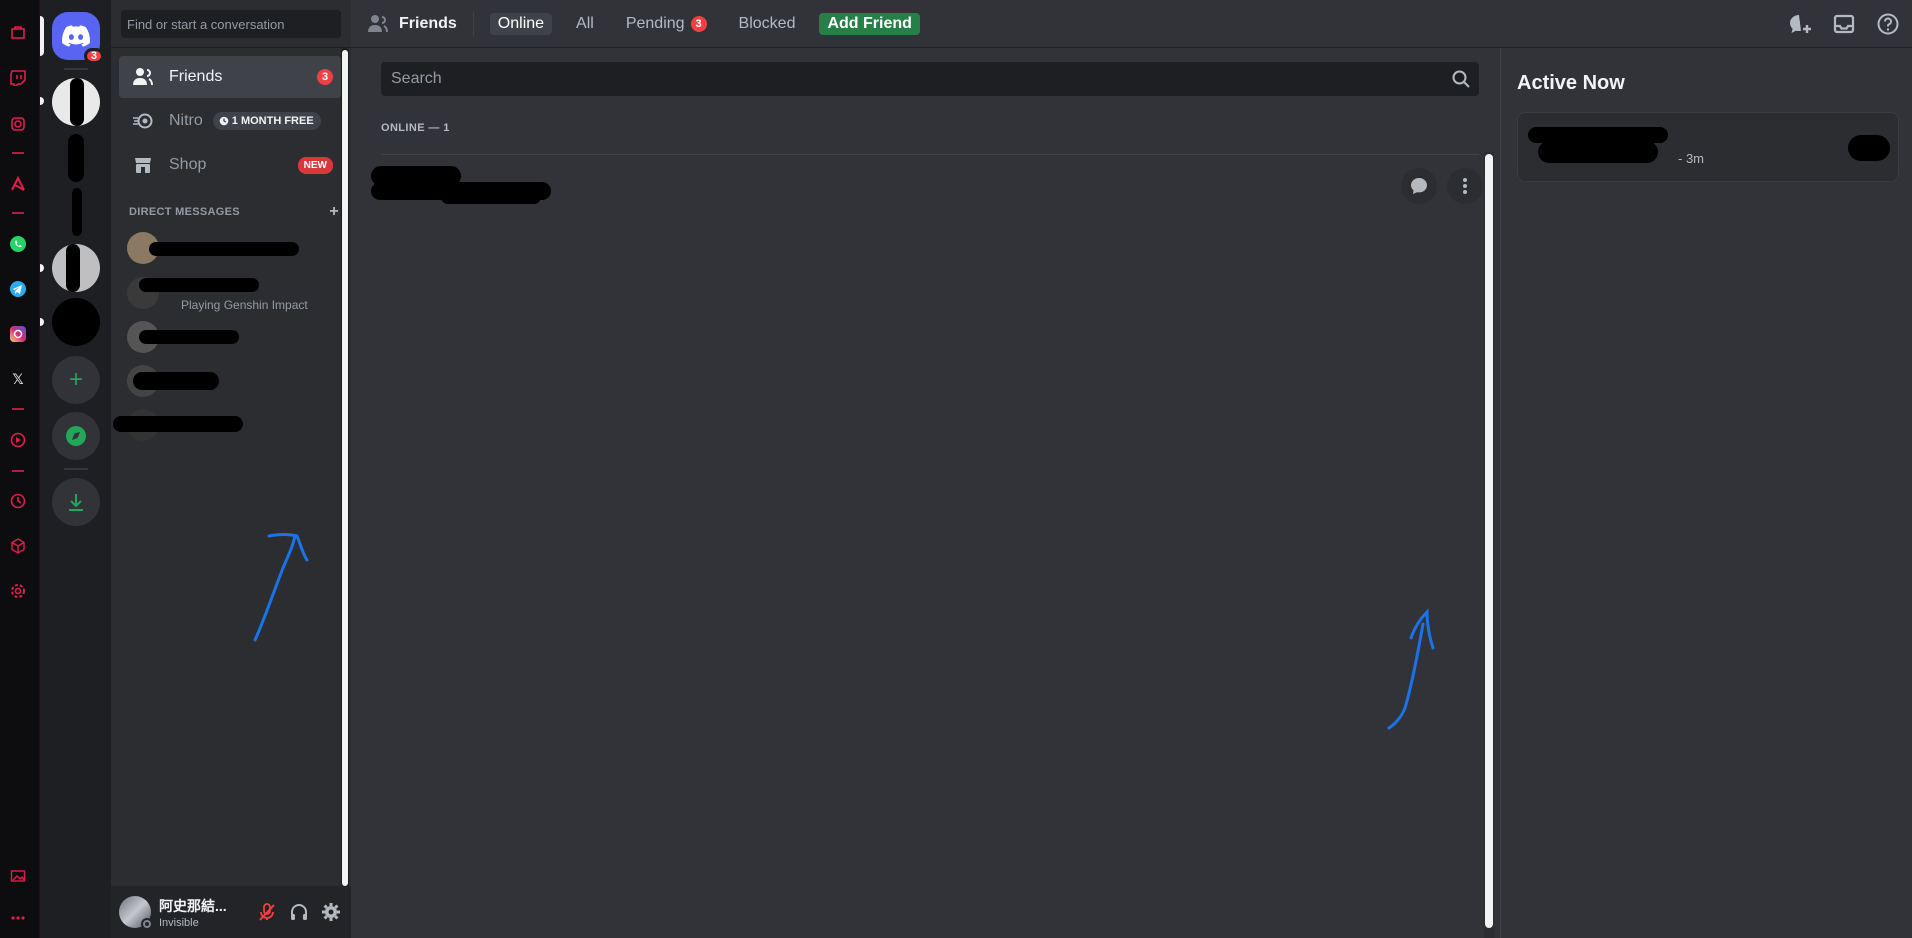  I want to click on more-icon, so click(18, 918).